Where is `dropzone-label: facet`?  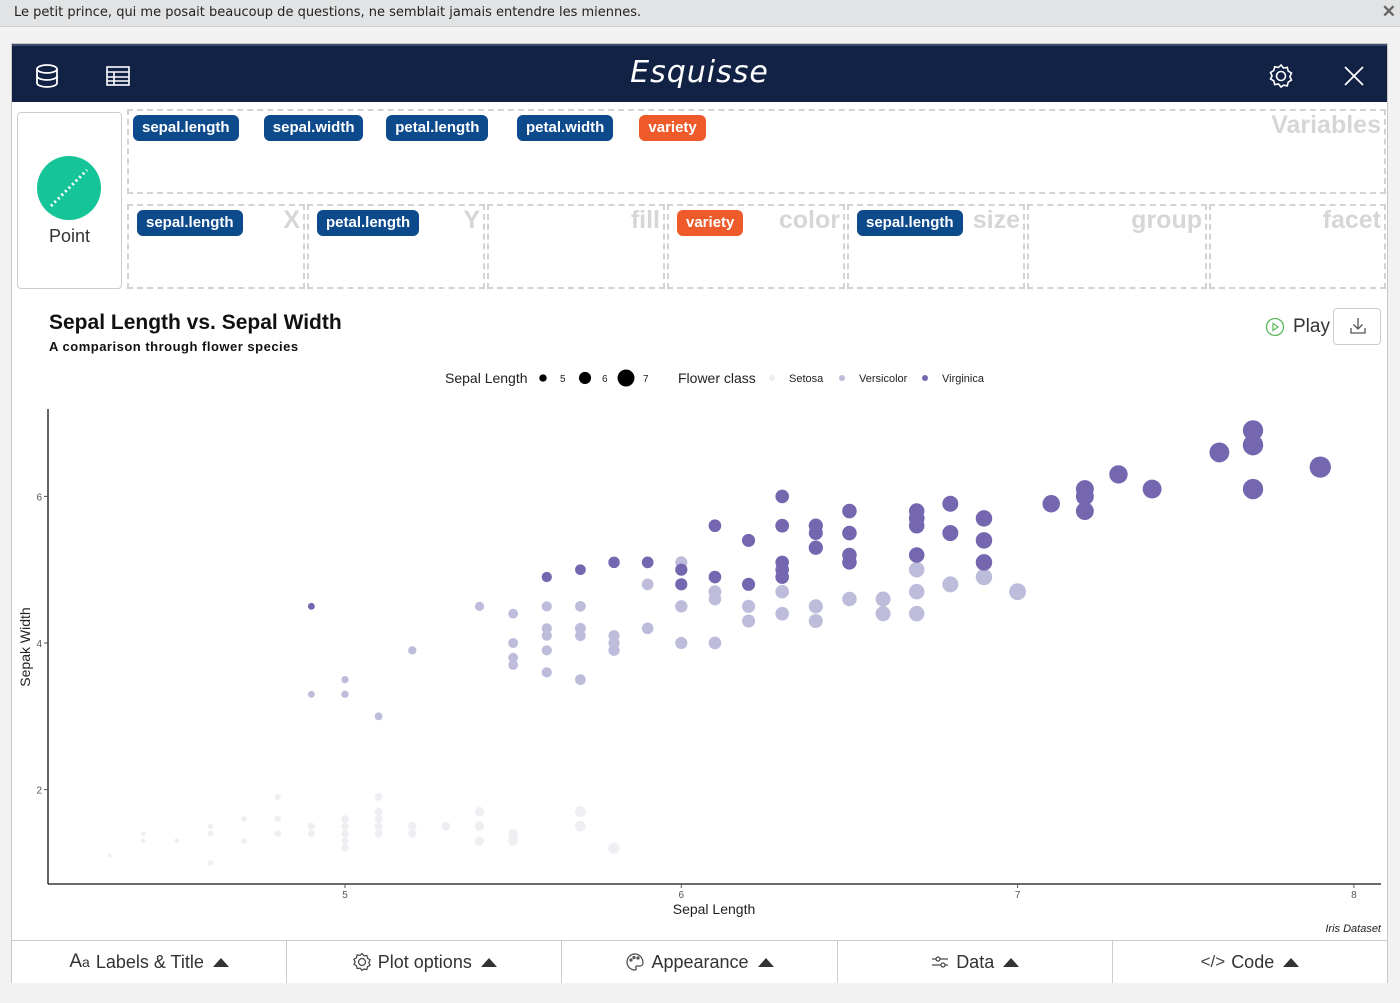 dropzone-label: facet is located at coordinates (1351, 220).